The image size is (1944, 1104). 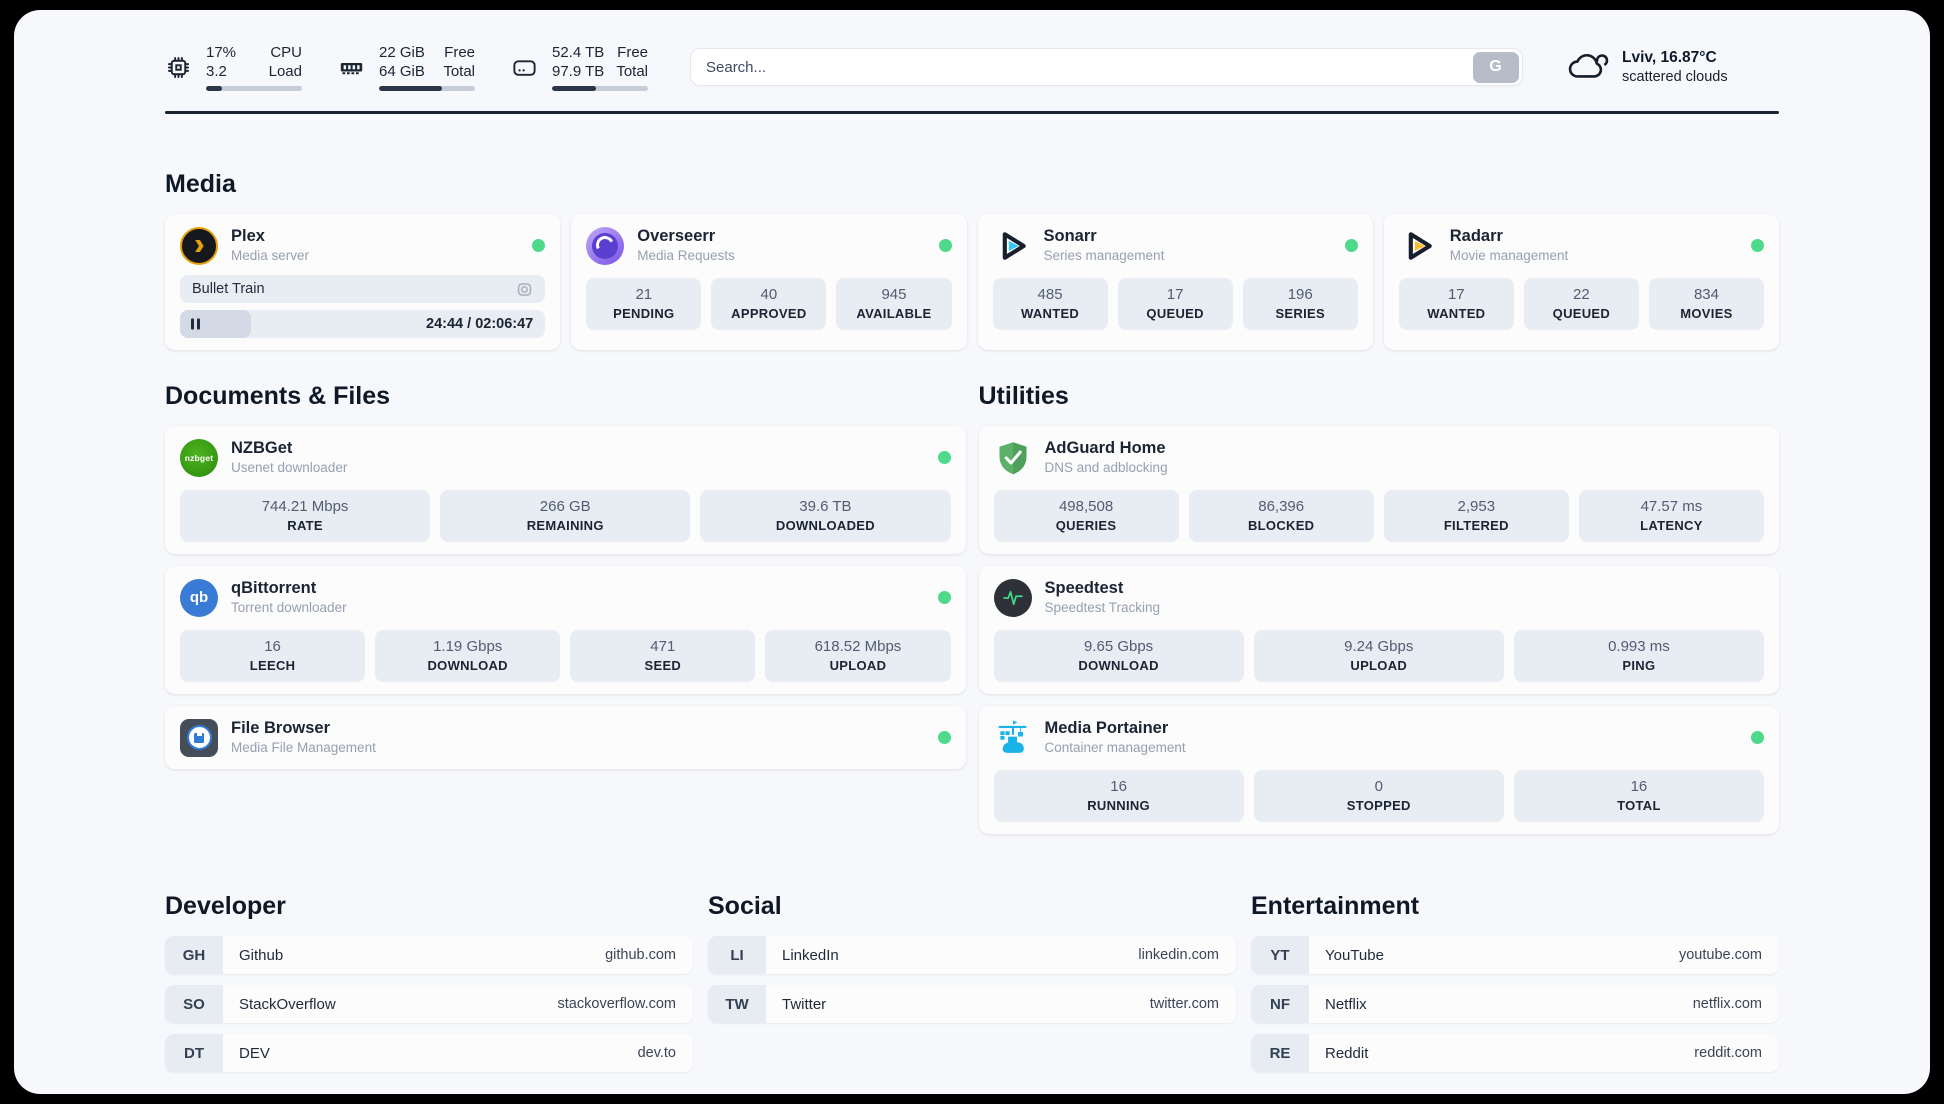 I want to click on app-card-filebrowser: File Browser Media File Management, so click(x=565, y=737).